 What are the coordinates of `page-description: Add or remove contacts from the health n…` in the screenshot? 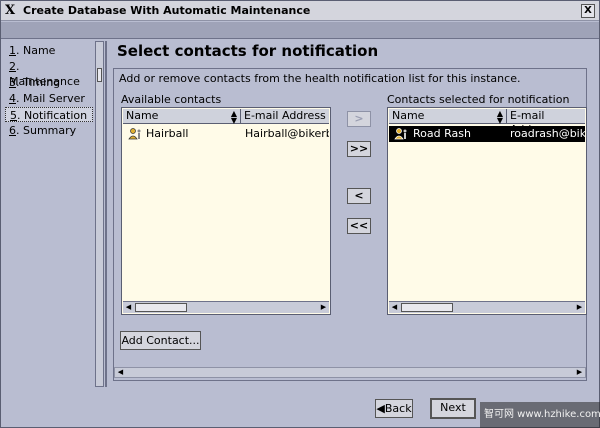 It's located at (320, 78).